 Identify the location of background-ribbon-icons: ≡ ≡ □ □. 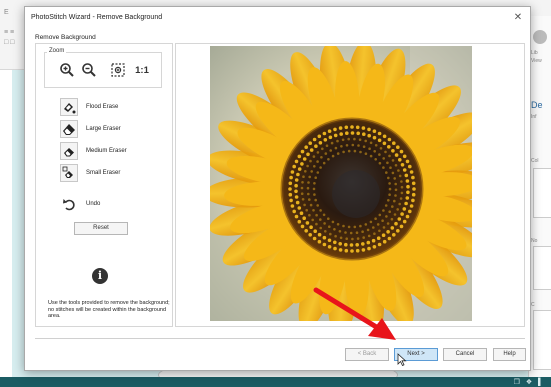
(9, 37).